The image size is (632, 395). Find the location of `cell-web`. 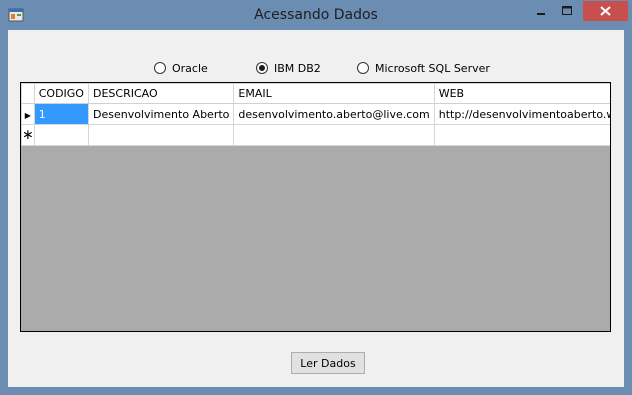

cell-web is located at coordinates (521, 135).